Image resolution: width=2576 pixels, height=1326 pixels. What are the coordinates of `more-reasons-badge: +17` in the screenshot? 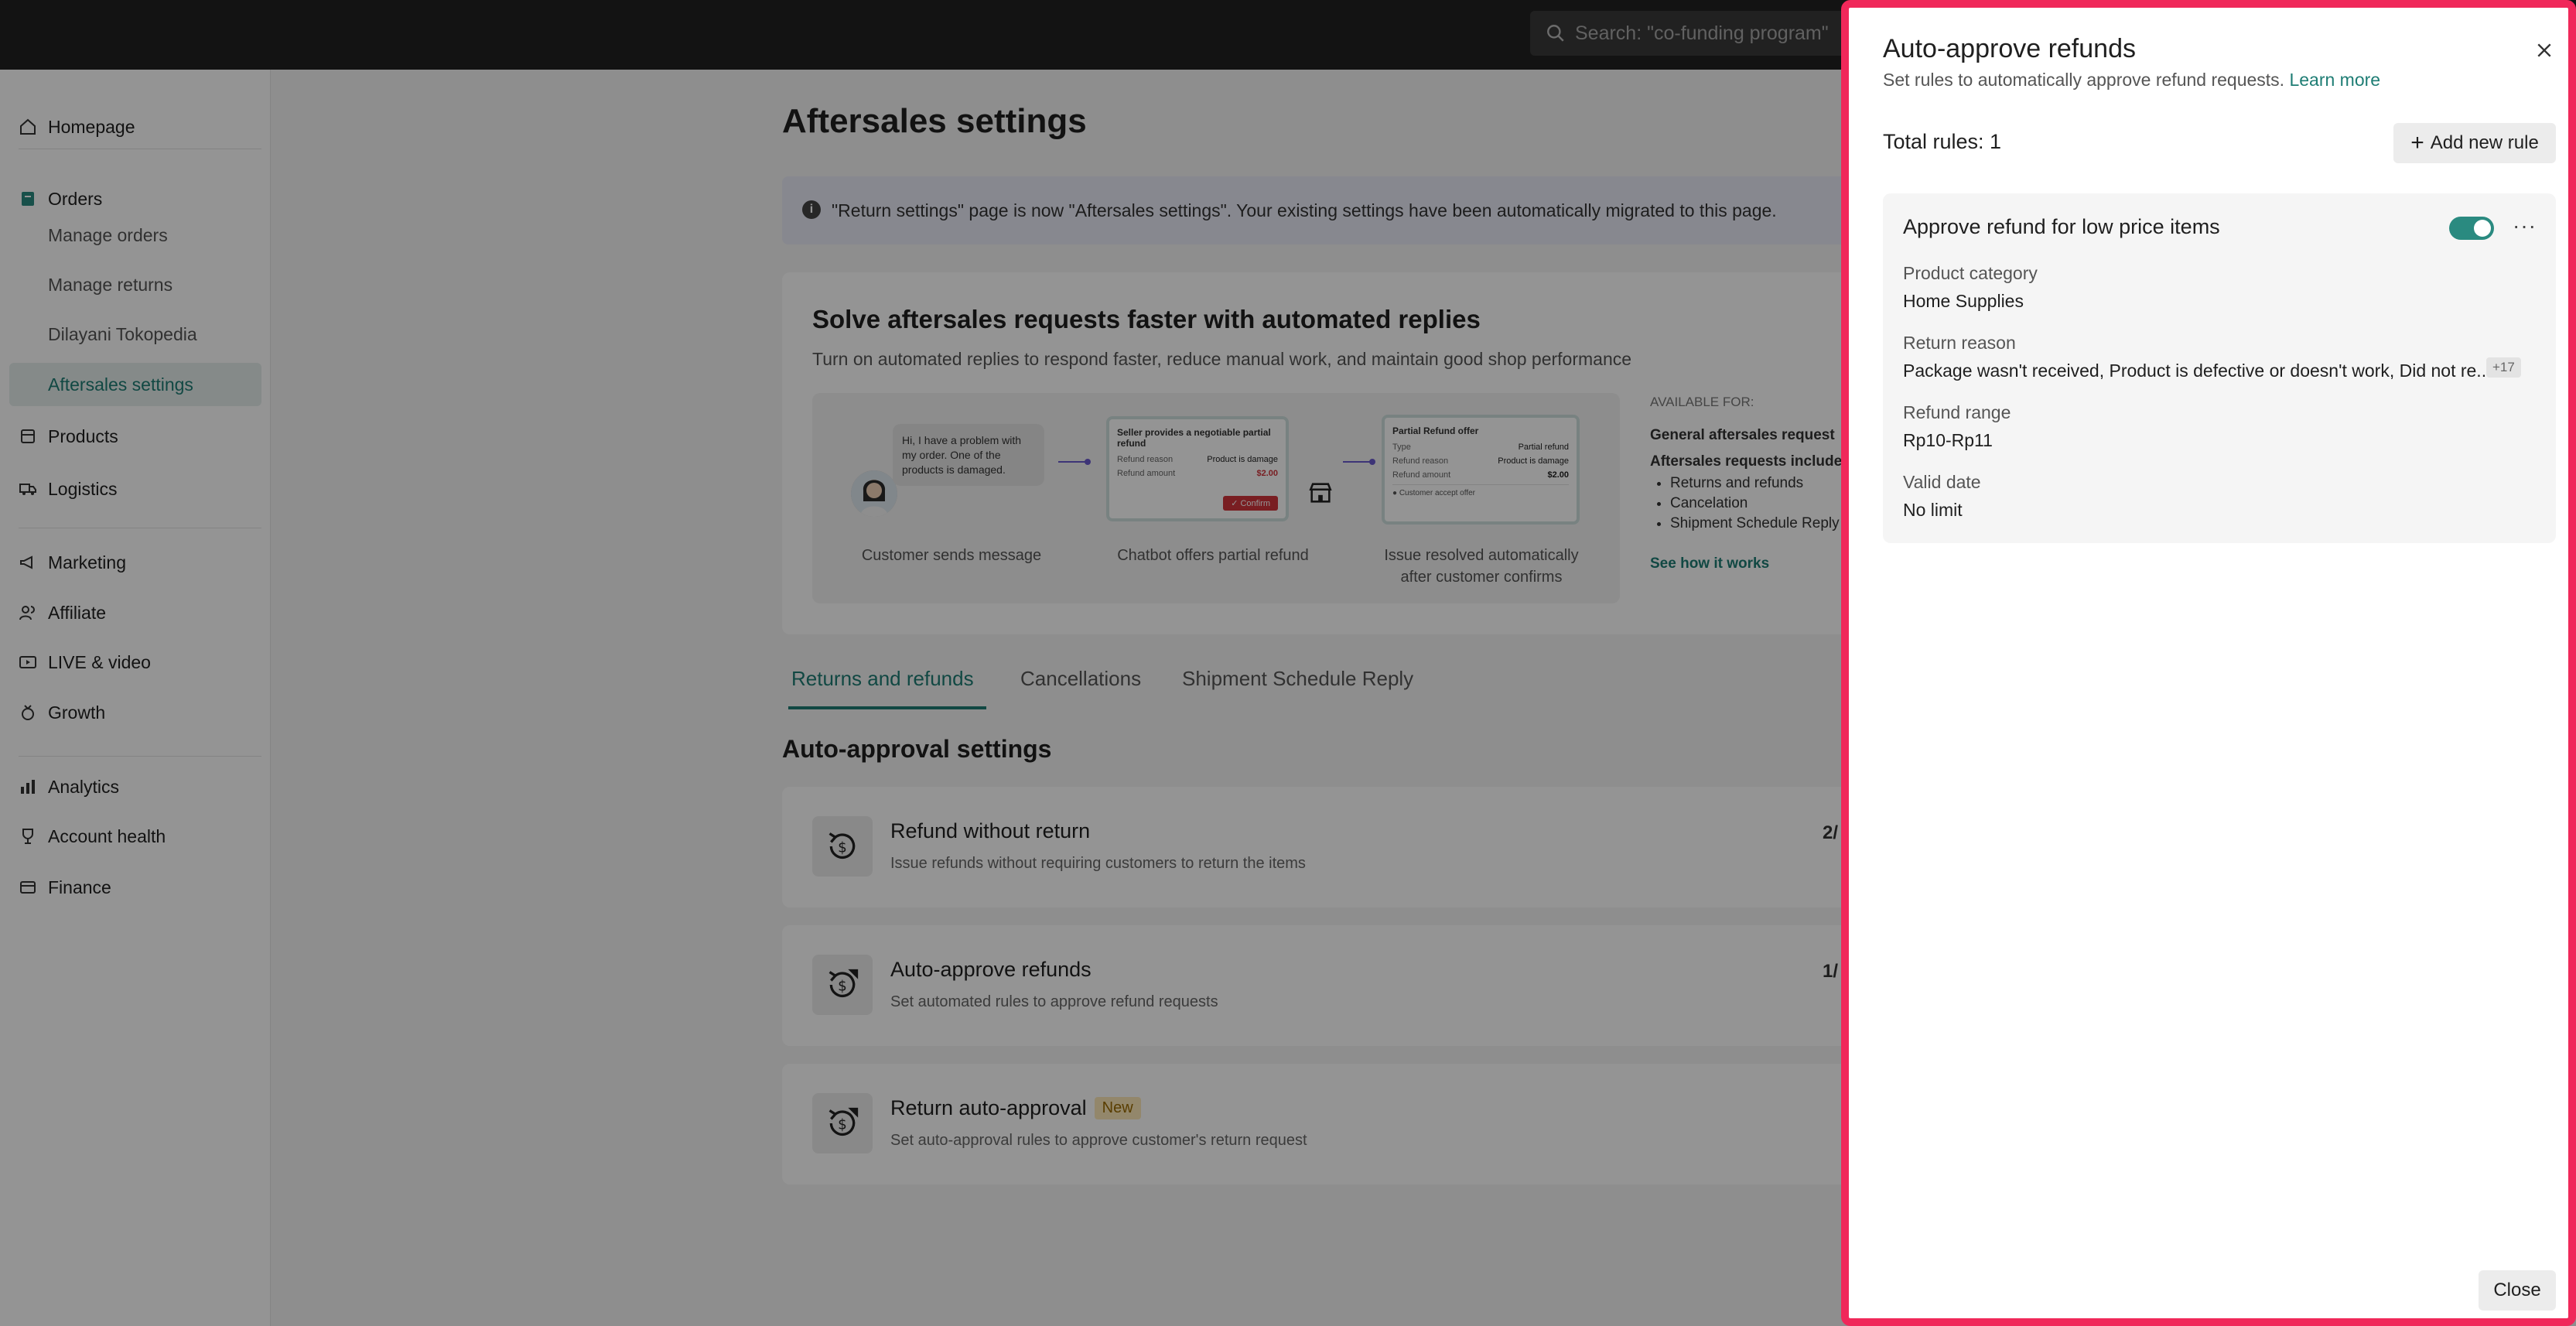 It's located at (2503, 367).